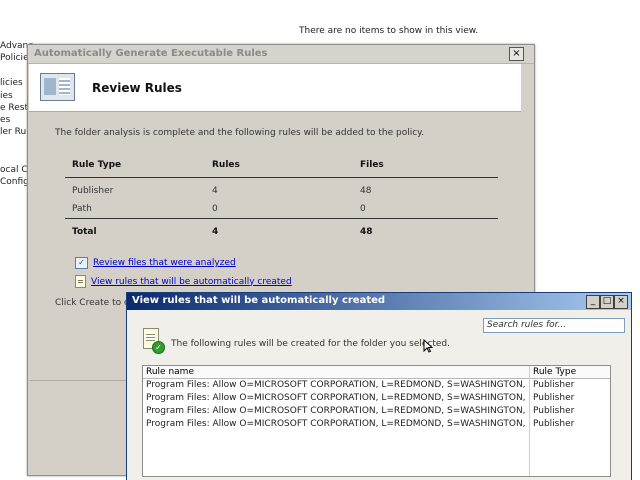 The image size is (640, 480). What do you see at coordinates (428, 346) in the screenshot?
I see `mouse-cursor-icon` at bounding box center [428, 346].